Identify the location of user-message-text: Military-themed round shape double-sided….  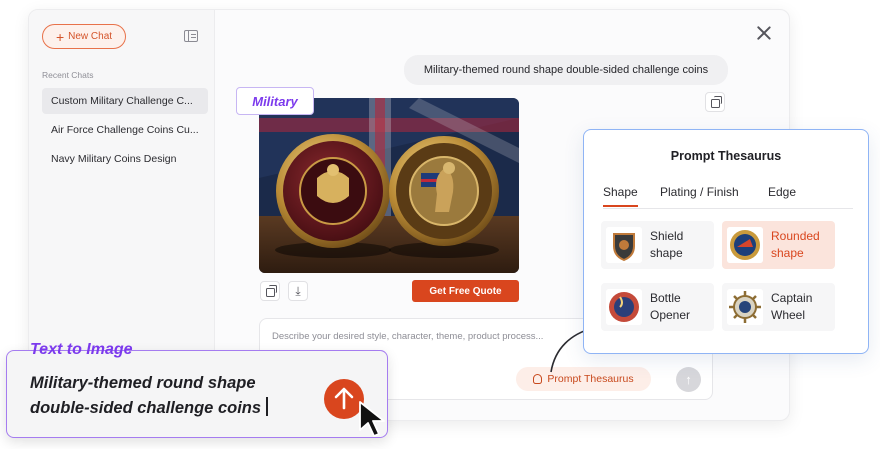
(566, 70).